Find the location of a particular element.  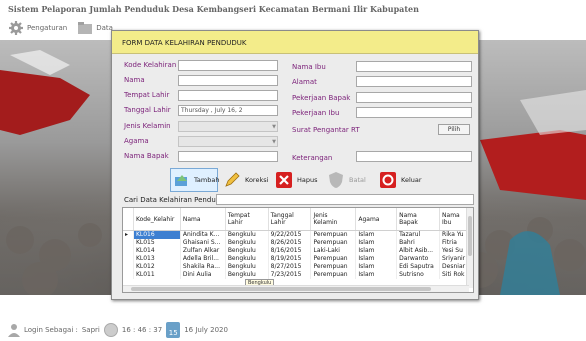

top-menu: Pengaturan Data is located at coordinates (60, 28).